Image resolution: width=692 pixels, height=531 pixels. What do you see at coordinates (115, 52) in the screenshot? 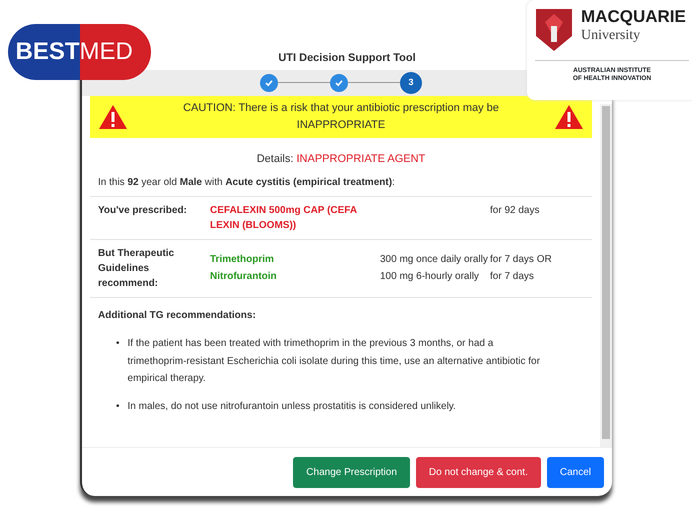
I see `logo-text: MED` at bounding box center [115, 52].